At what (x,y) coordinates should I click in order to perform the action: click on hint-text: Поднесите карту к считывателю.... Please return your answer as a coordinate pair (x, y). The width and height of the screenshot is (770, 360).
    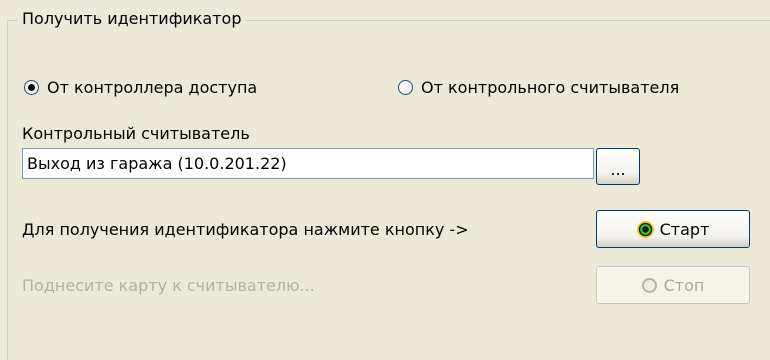
    Looking at the image, I should click on (168, 285).